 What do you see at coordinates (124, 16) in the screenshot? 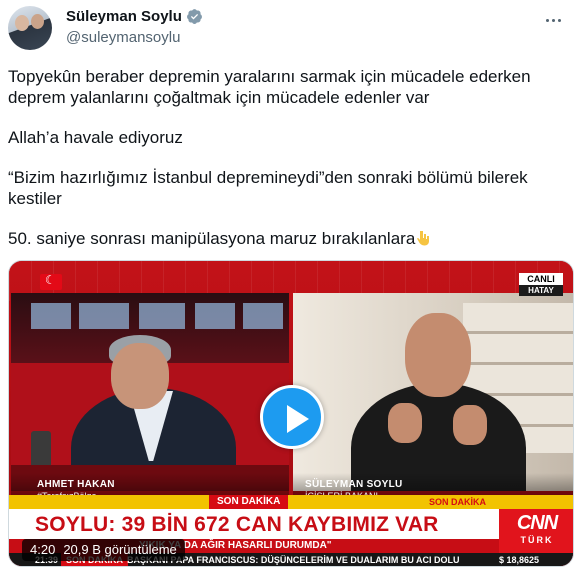
I see `author-name: Süleyman Soylu` at bounding box center [124, 16].